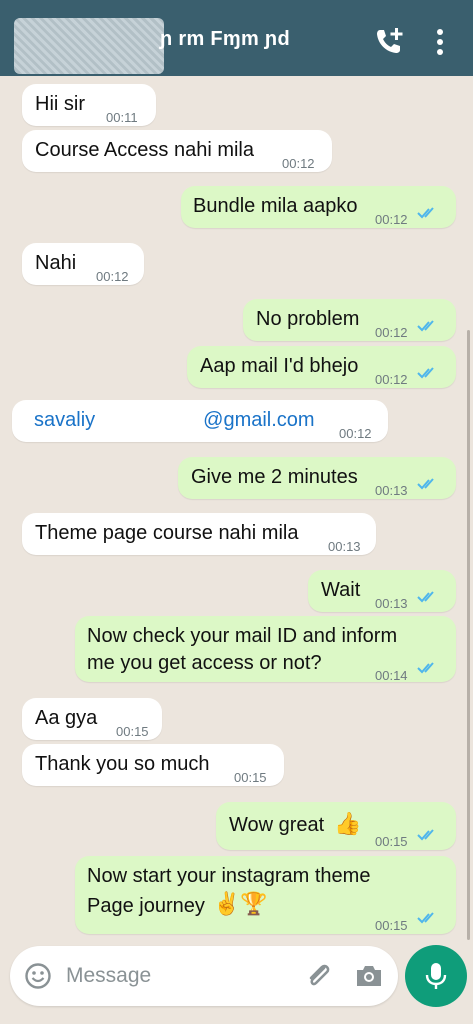 The image size is (473, 1024). What do you see at coordinates (122, 117) in the screenshot?
I see `message-time: 00:11` at bounding box center [122, 117].